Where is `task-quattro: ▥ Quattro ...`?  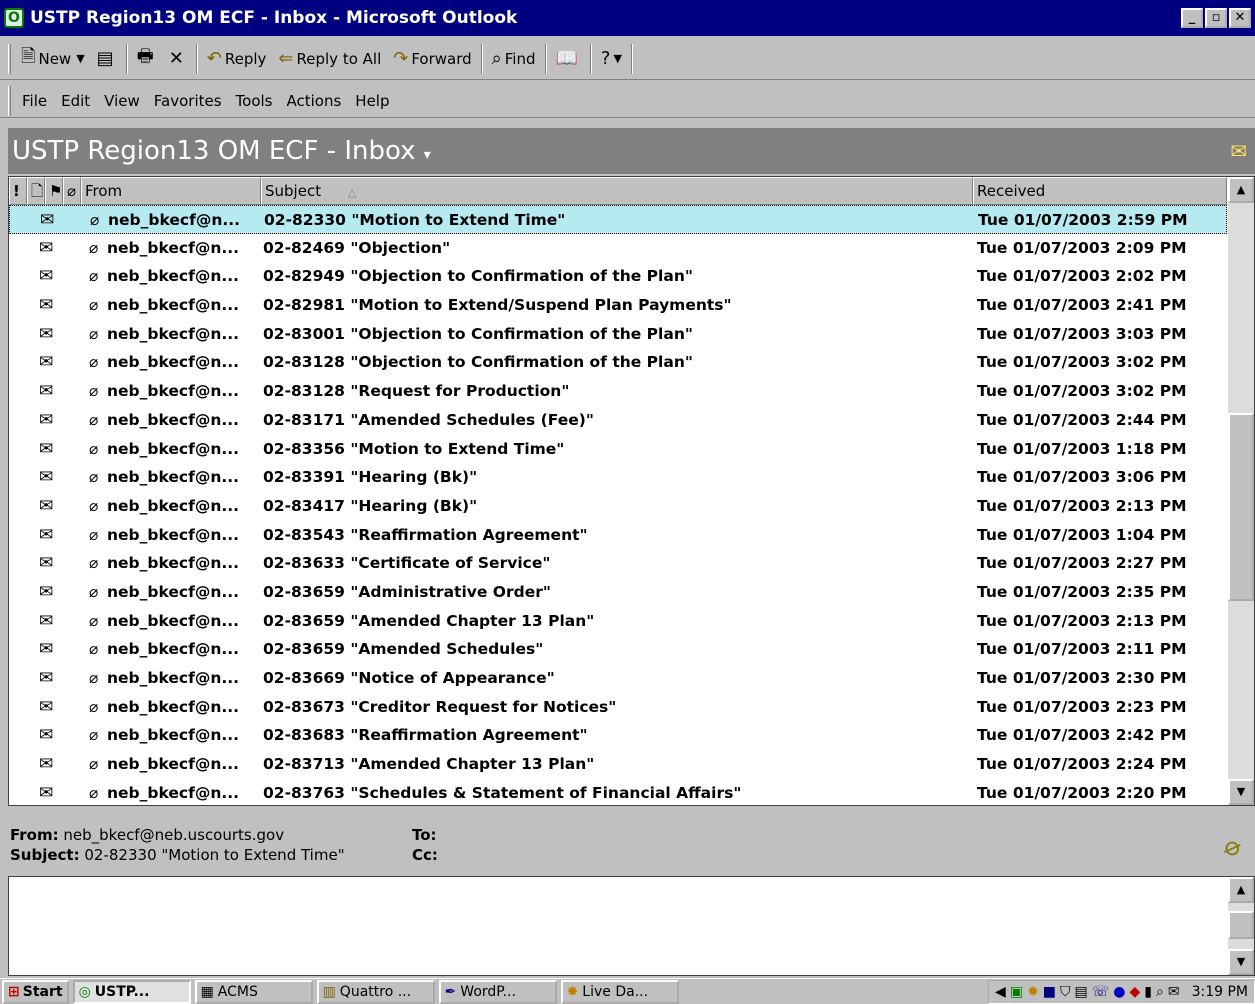 task-quattro: ▥ Quattro ... is located at coordinates (375, 991).